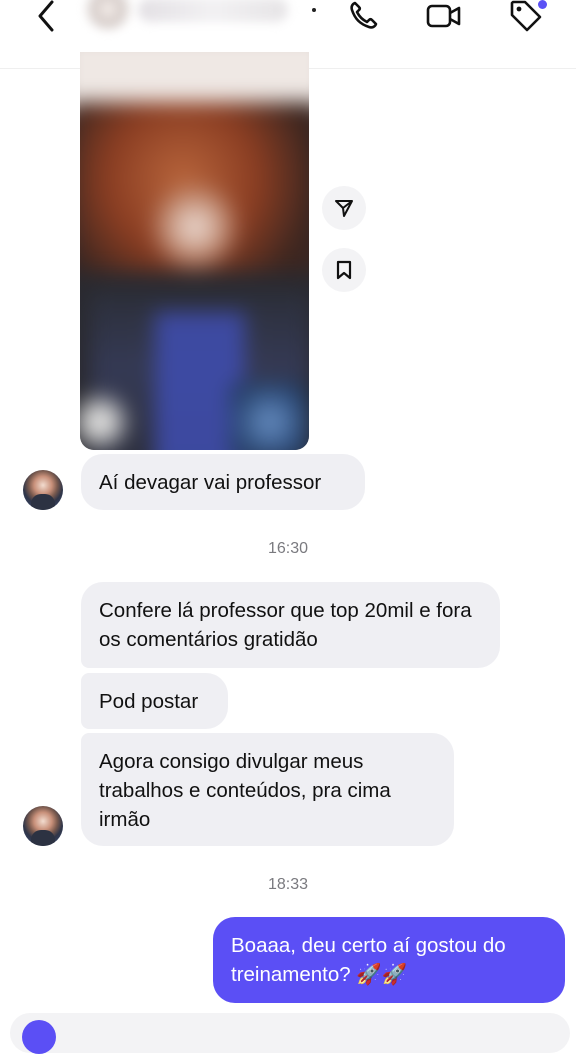  What do you see at coordinates (213, 11) in the screenshot?
I see `contact-name` at bounding box center [213, 11].